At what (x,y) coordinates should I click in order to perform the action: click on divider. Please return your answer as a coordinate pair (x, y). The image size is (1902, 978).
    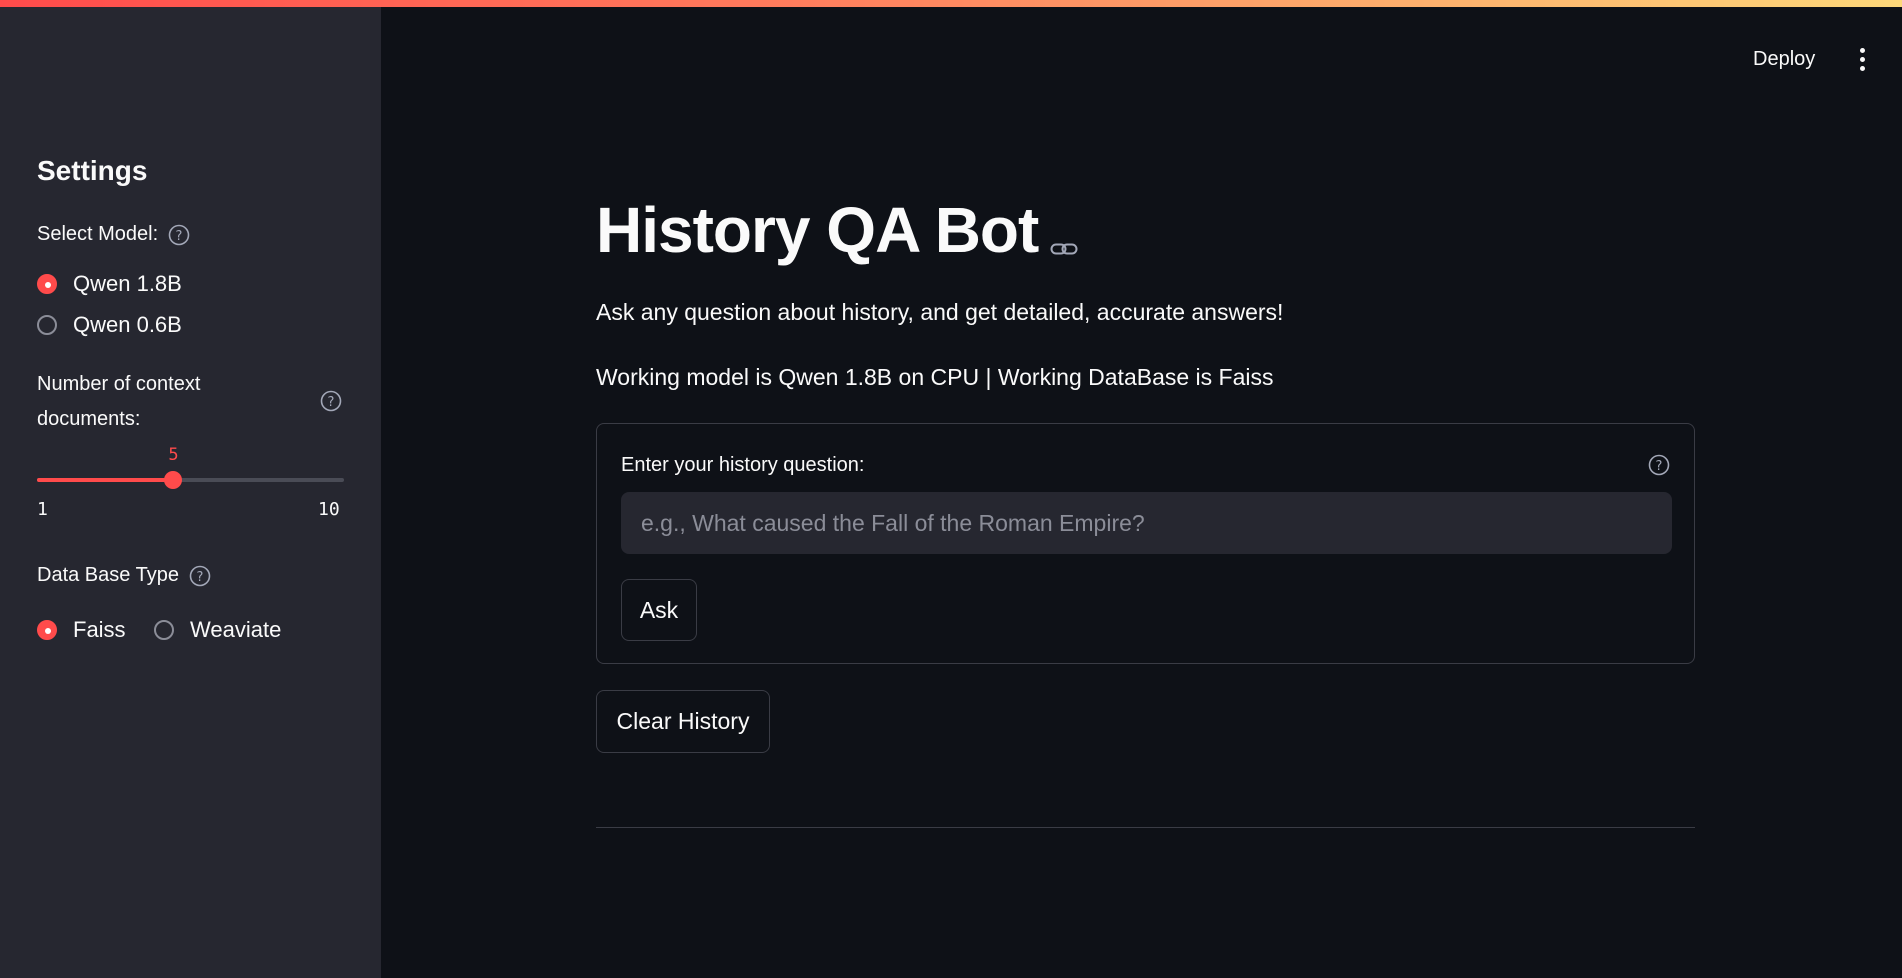
    Looking at the image, I should click on (1145, 827).